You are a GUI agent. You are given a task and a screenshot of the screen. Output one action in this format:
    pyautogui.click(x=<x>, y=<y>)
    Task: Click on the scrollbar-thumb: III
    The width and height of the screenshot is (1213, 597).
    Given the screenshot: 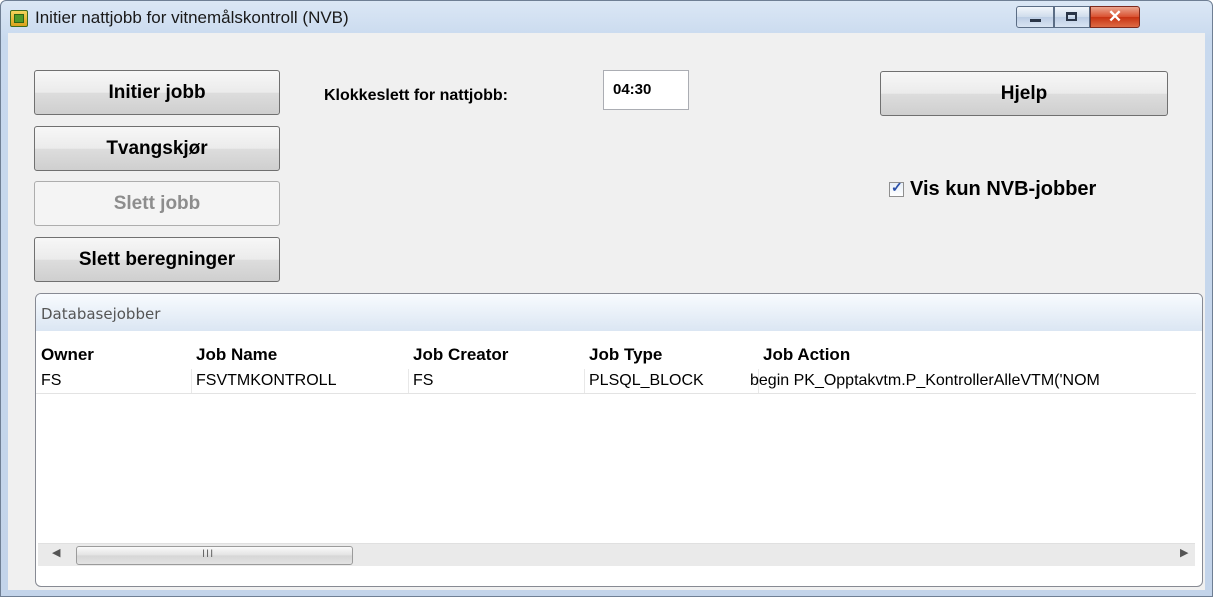 What is the action you would take?
    pyautogui.click(x=214, y=555)
    